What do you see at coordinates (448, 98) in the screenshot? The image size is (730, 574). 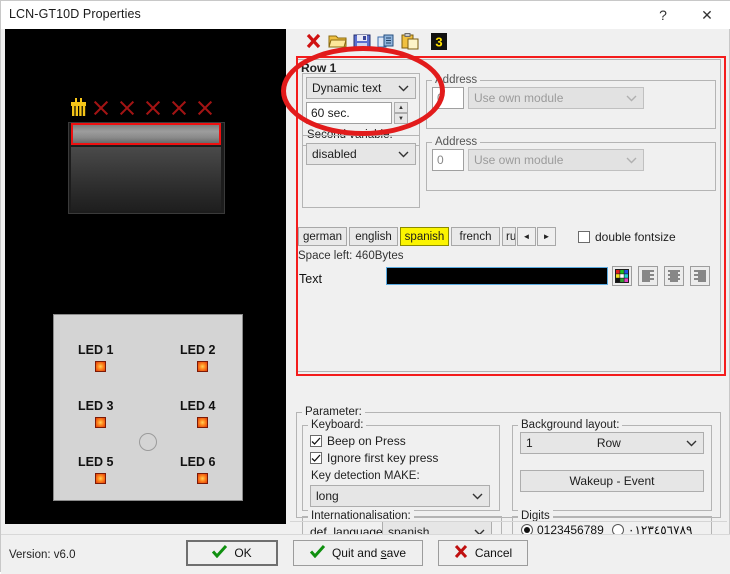 I see `address1-number-input: 0` at bounding box center [448, 98].